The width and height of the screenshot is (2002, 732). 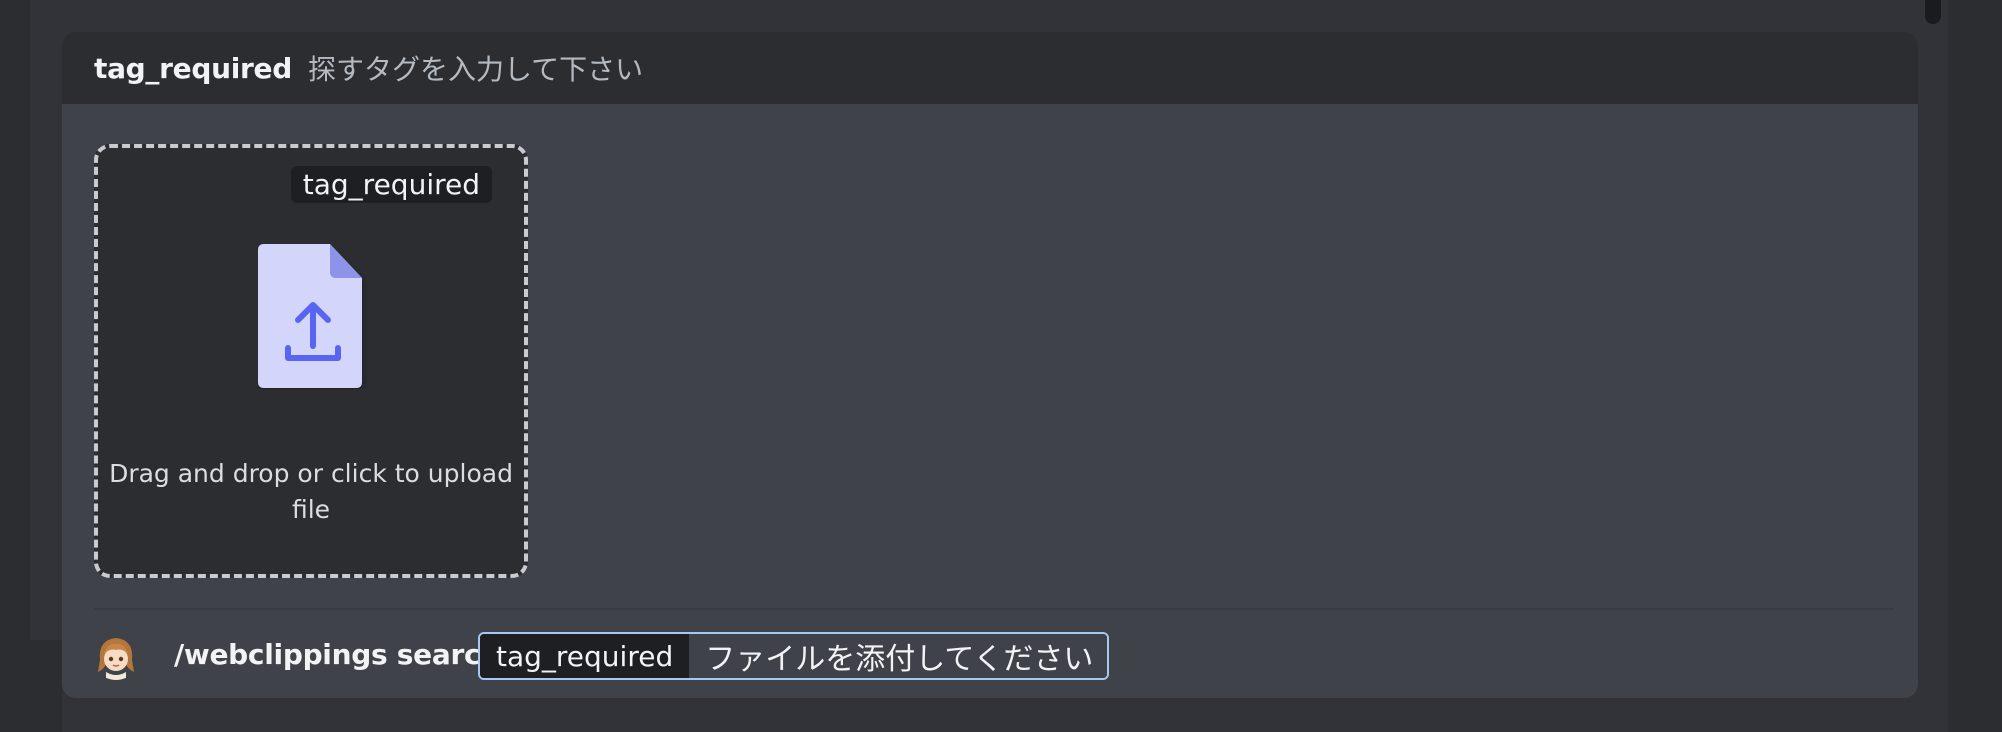 What do you see at coordinates (31, 686) in the screenshot?
I see `left-sidebar-footer-edge` at bounding box center [31, 686].